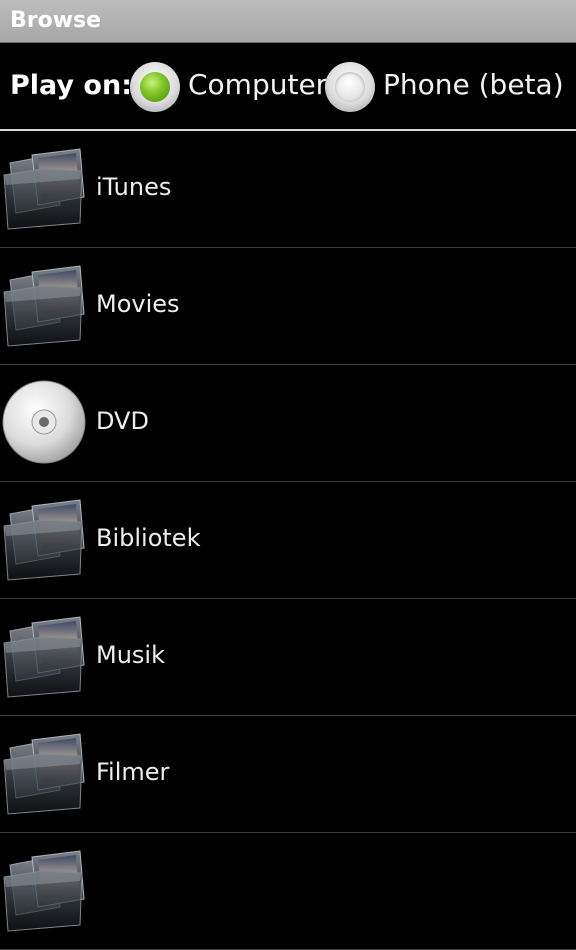  Describe the element at coordinates (148, 538) in the screenshot. I see `list-item-label: Bibliotek` at that location.